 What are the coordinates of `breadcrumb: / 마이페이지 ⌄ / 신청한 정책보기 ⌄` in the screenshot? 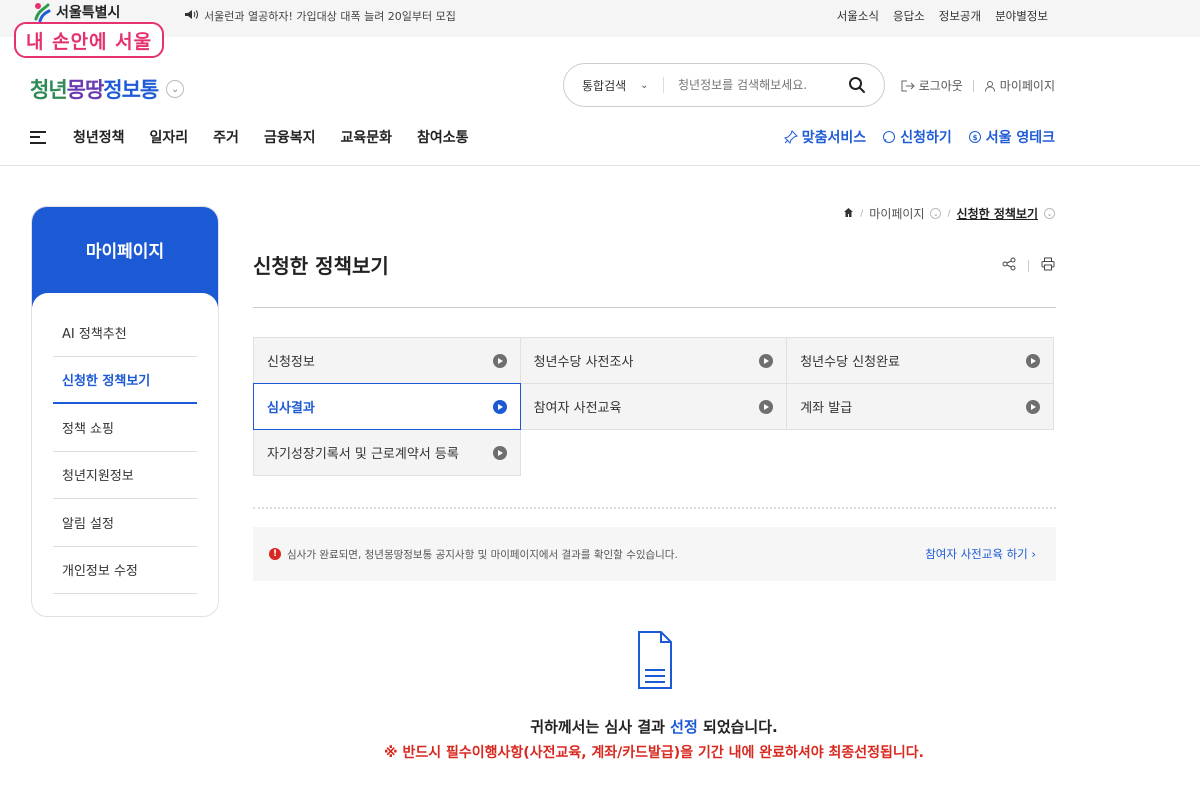 It's located at (949, 213).